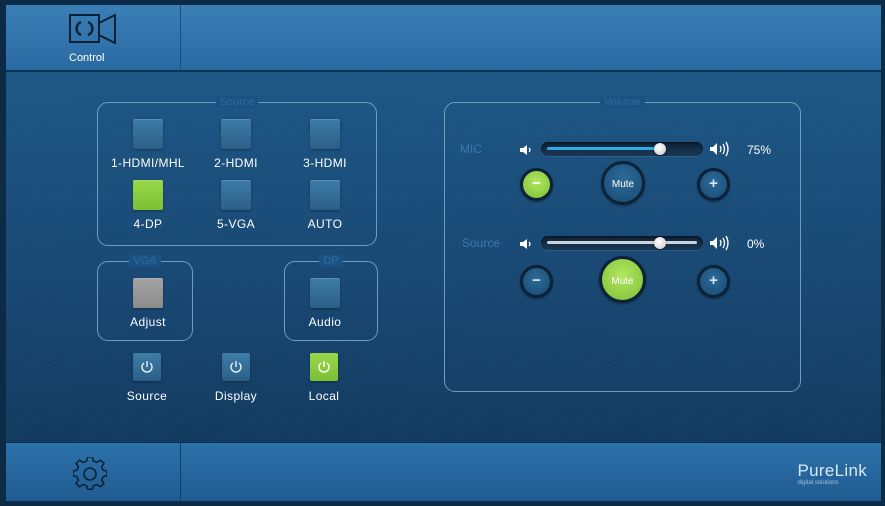  Describe the element at coordinates (236, 163) in the screenshot. I see `source-2-hdmi-label: 2-HDMI` at that location.